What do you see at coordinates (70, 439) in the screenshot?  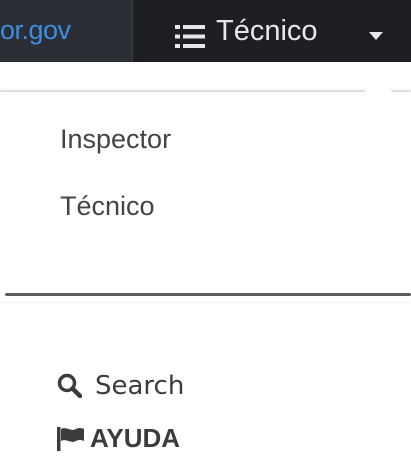 I see `flag-icon` at bounding box center [70, 439].